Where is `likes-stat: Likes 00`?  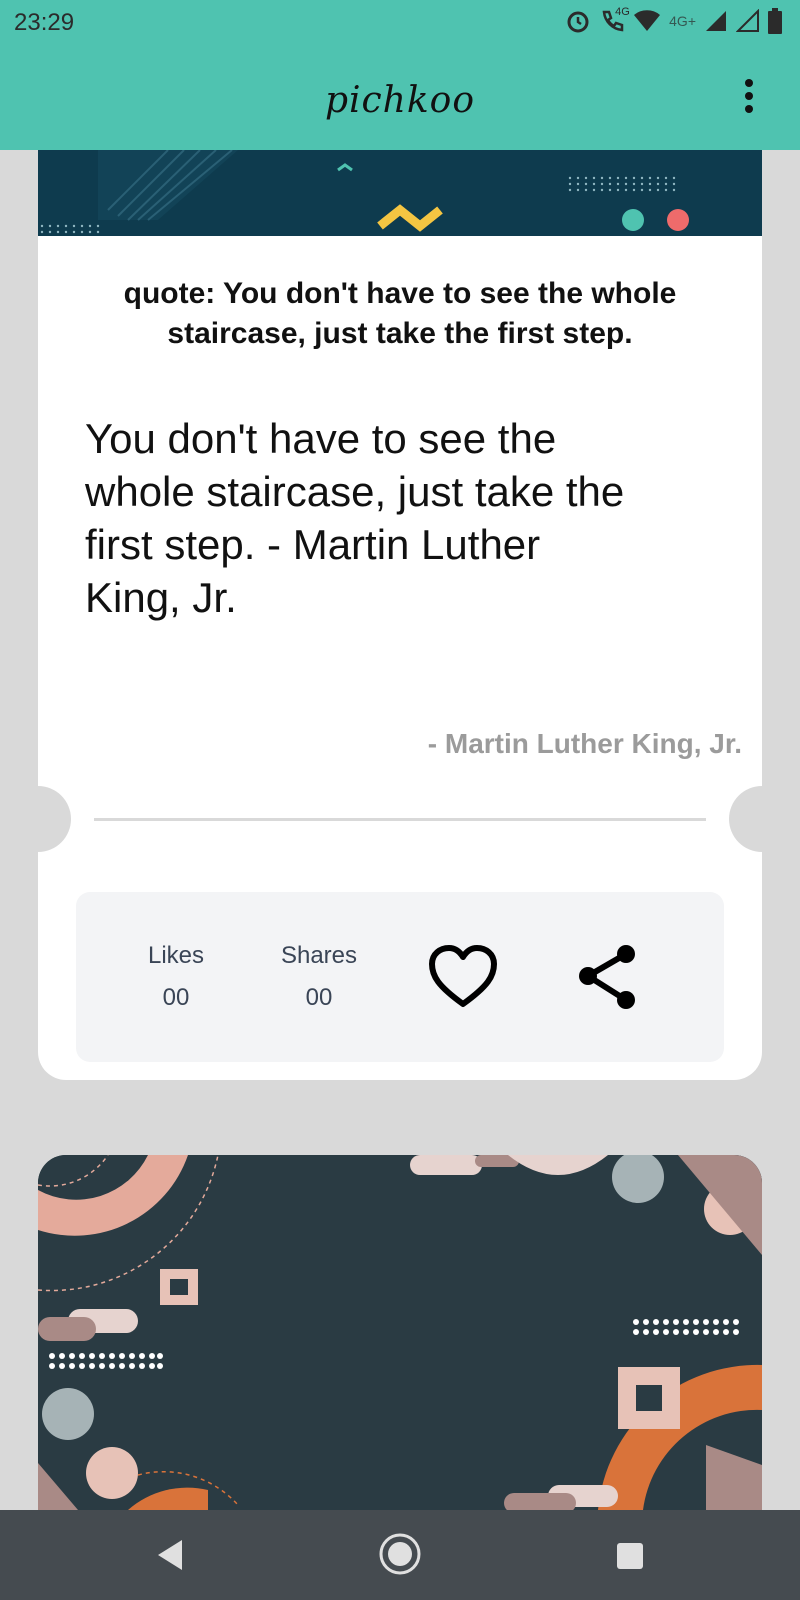 likes-stat: Likes 00 is located at coordinates (176, 977).